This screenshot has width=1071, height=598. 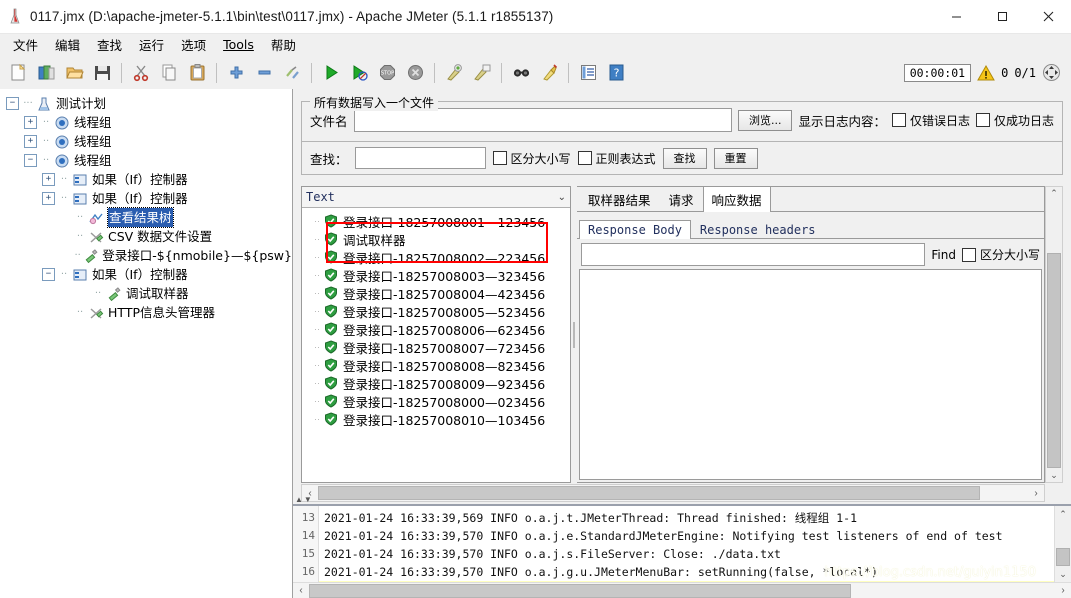 I want to click on tree-node-view-results-tree: ·· 查看结果树, so click(x=148, y=217).